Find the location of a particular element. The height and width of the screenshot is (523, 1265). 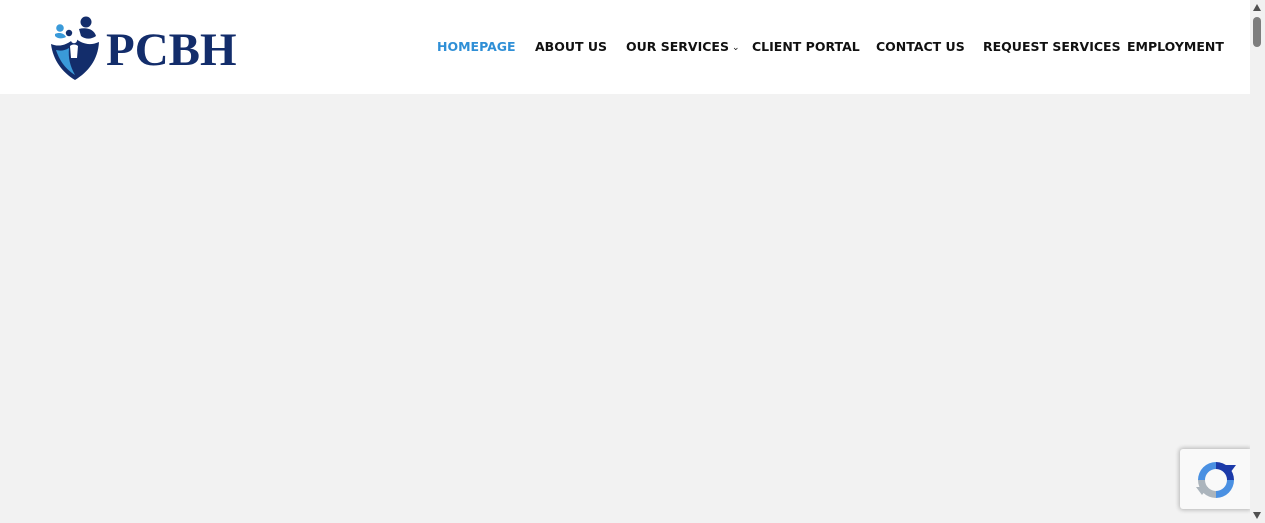

scrollbar-thumb is located at coordinates (1257, 32).